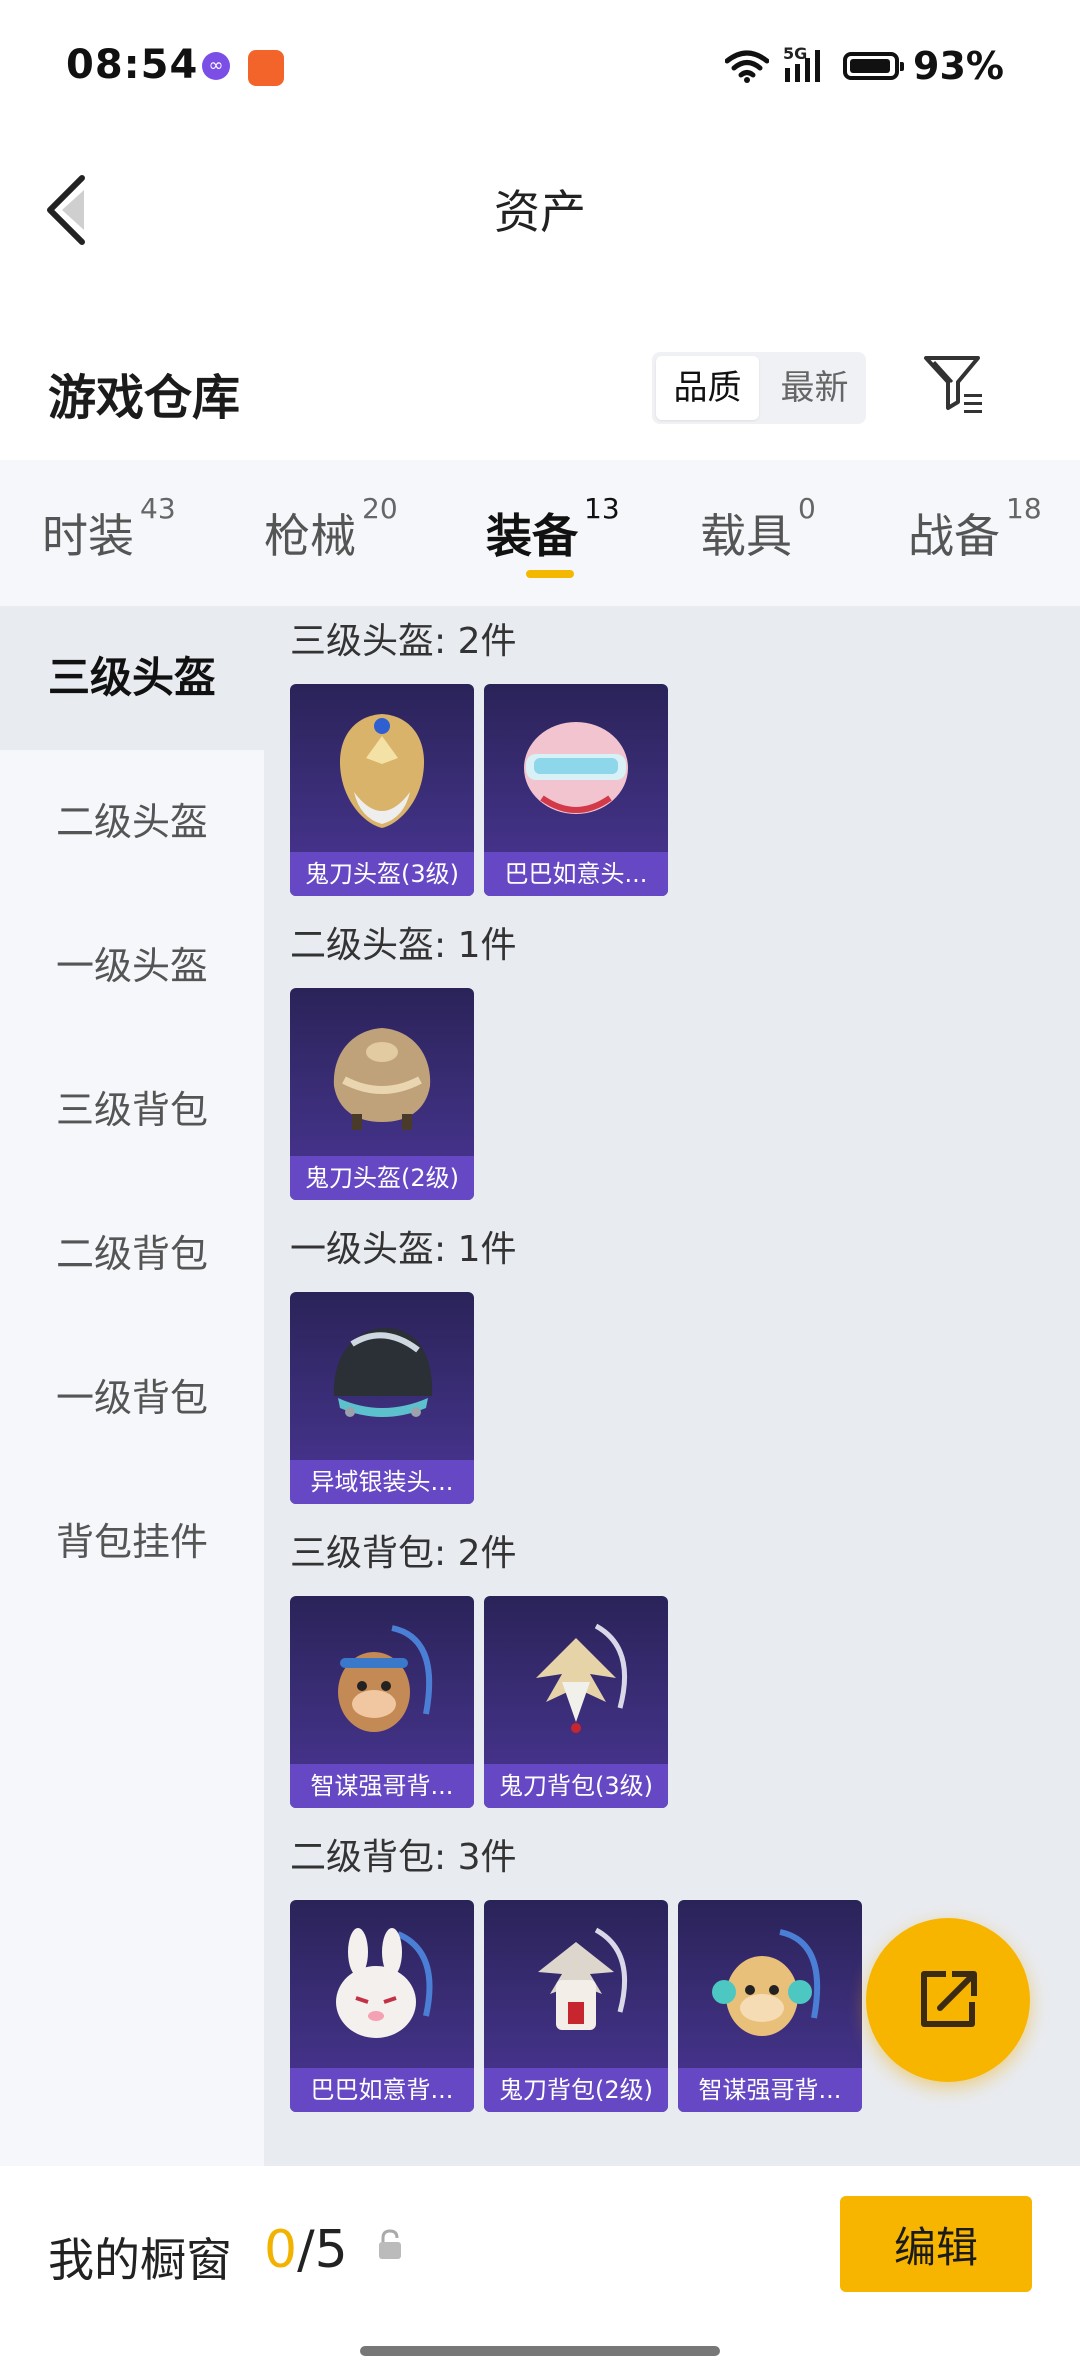 The width and height of the screenshot is (1080, 2378). What do you see at coordinates (382, 771) in the screenshot?
I see `golden-mask-helmet-icon` at bounding box center [382, 771].